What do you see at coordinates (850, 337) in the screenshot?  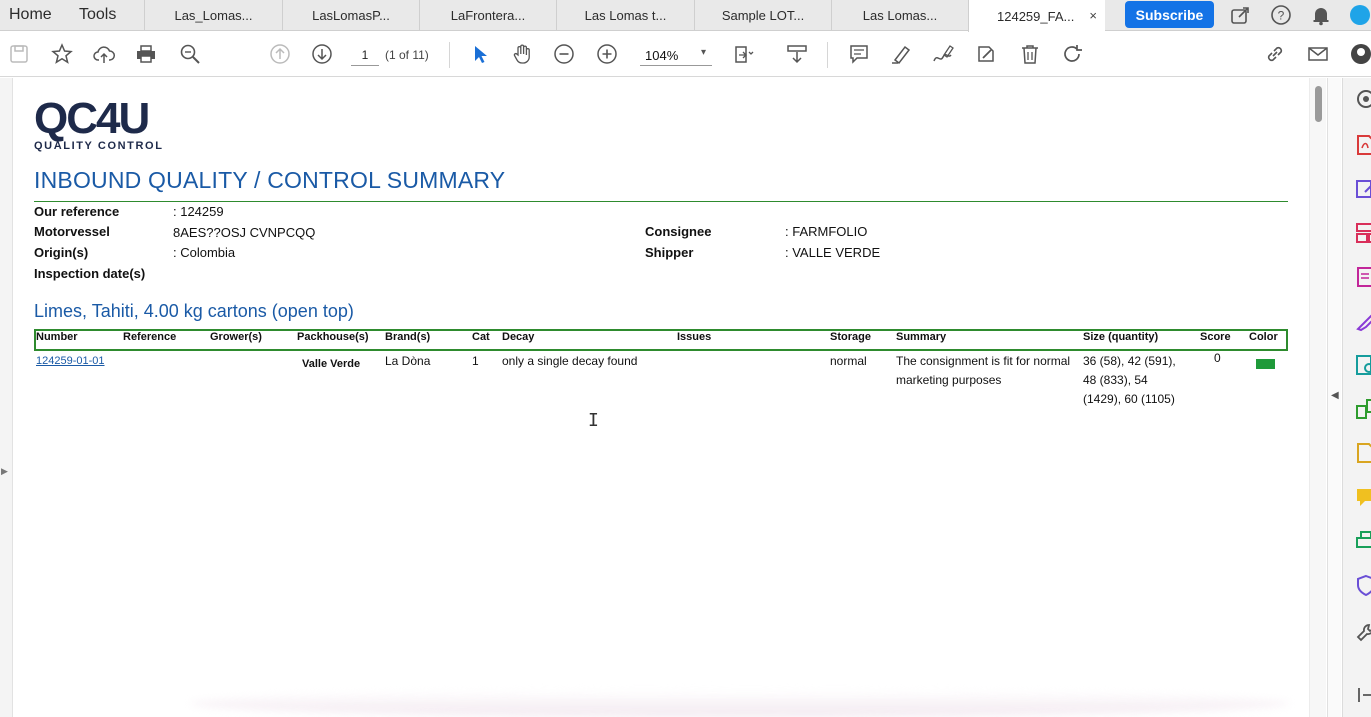 I see `column-header: Storage` at bounding box center [850, 337].